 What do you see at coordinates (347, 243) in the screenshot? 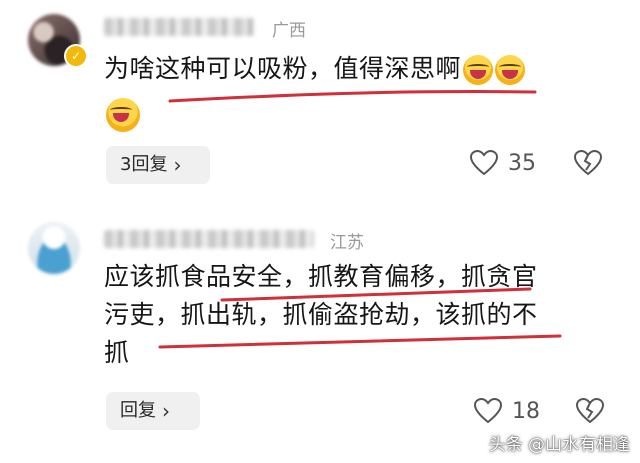
I see `location-label: 江苏` at bounding box center [347, 243].